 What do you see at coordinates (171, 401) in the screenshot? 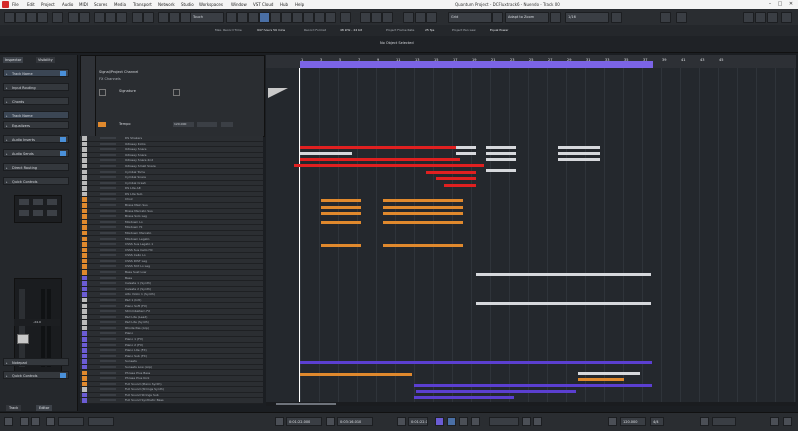
I see `track-row: Full Sound Synthetic Bass` at bounding box center [171, 401].